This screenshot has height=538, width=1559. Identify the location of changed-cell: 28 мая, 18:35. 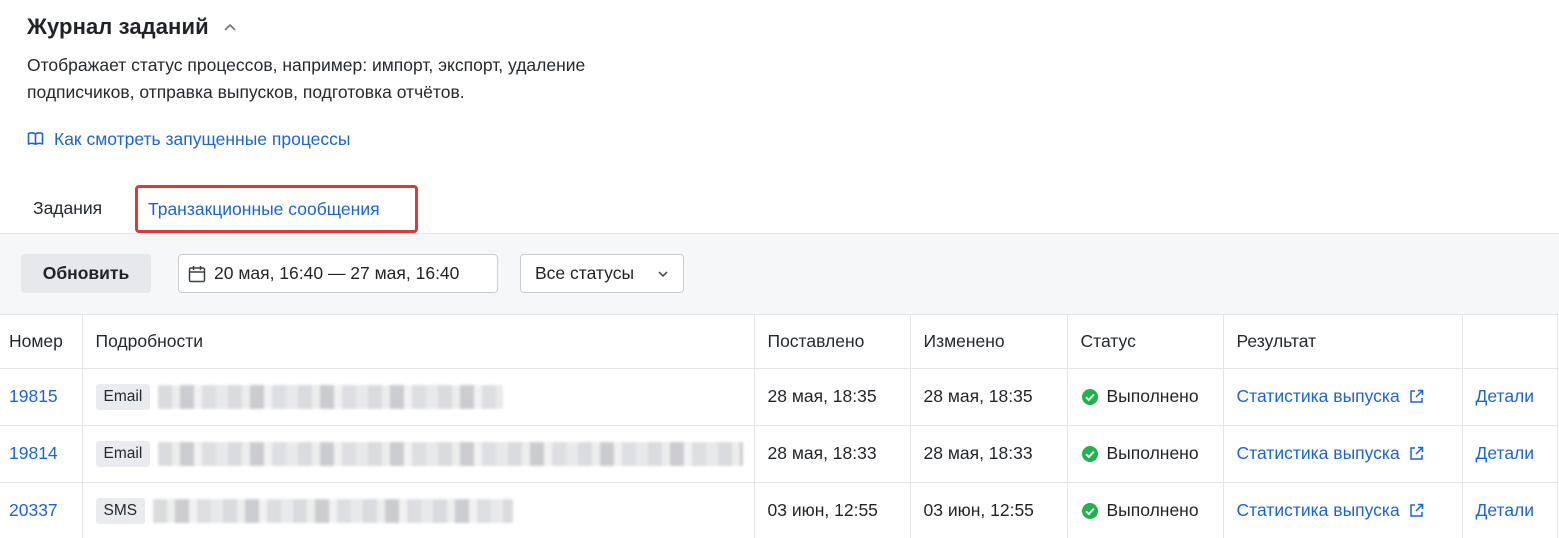
(989, 397).